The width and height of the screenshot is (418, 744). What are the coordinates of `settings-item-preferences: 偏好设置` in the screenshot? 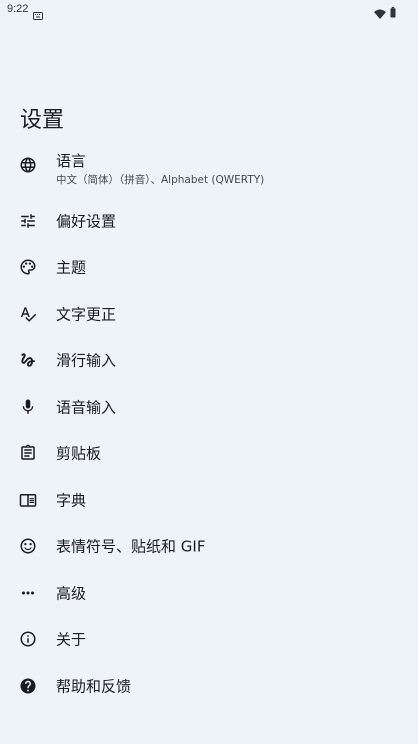 It's located at (209, 221).